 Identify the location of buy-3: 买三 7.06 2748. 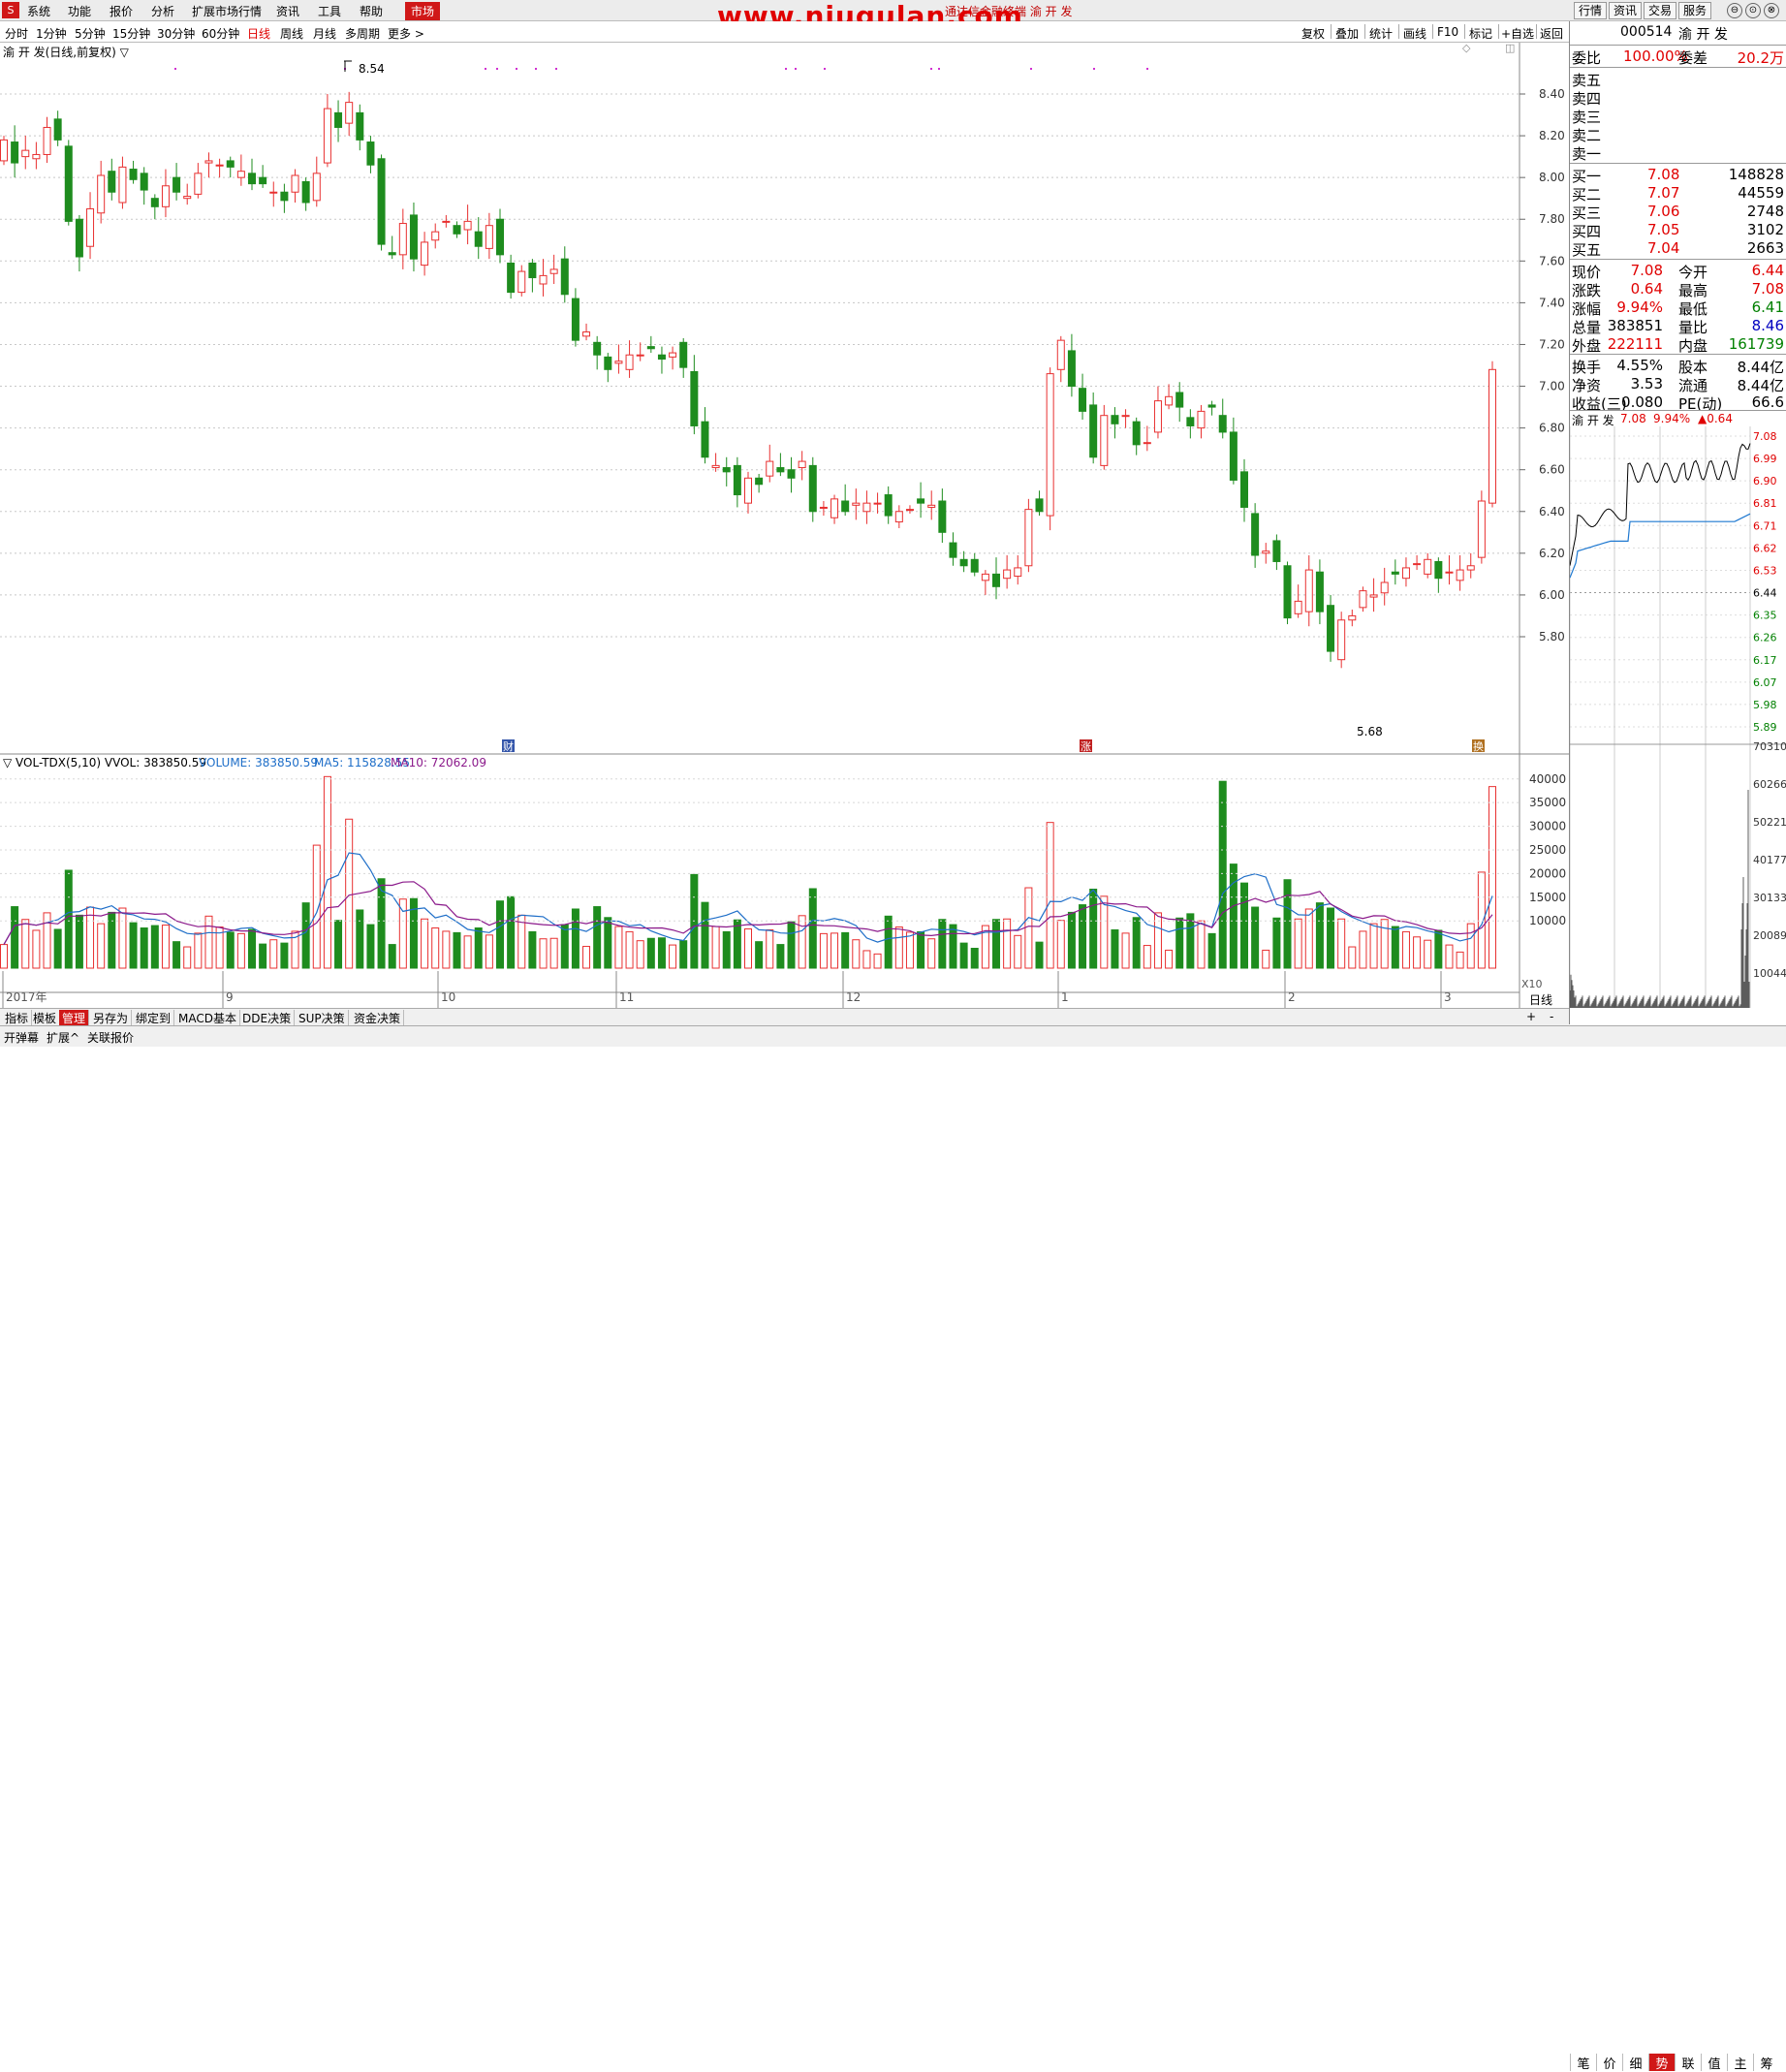
(1678, 212).